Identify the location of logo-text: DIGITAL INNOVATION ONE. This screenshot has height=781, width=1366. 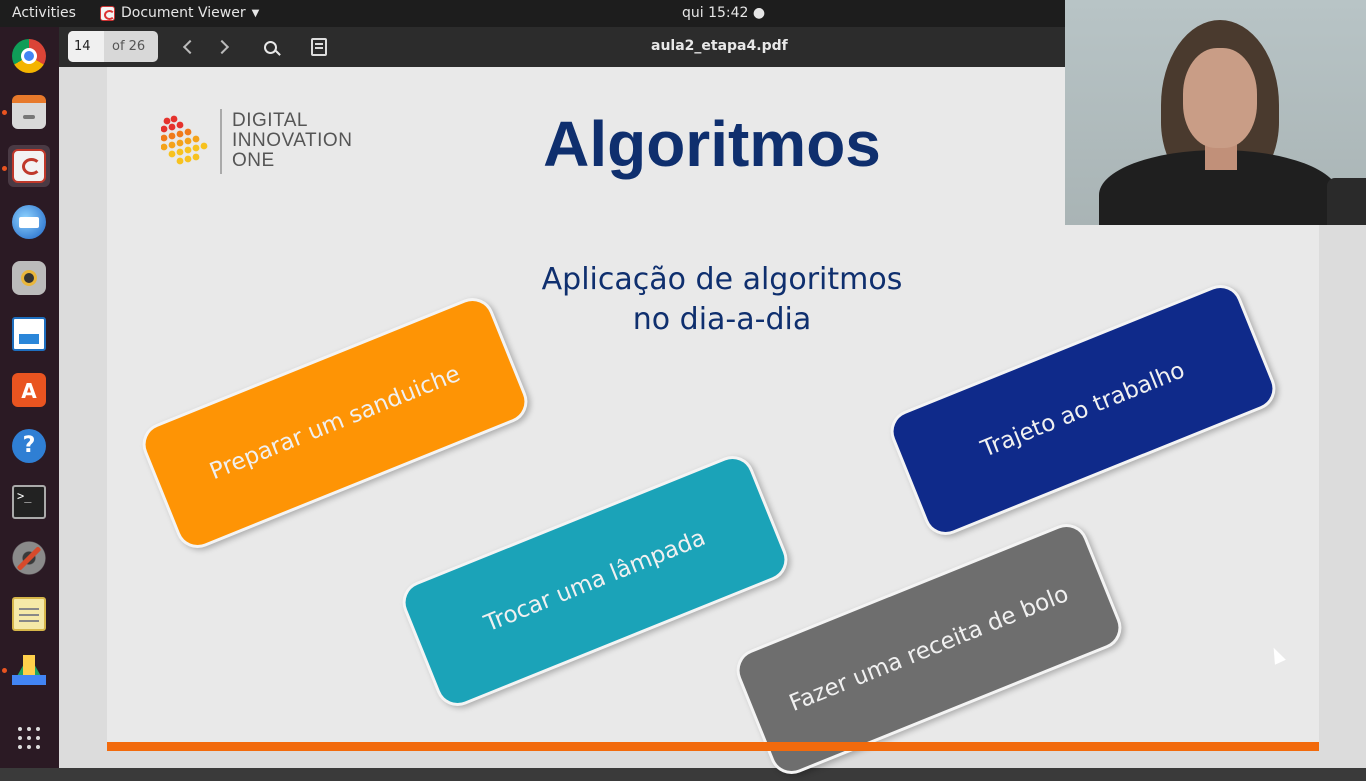
(292, 141).